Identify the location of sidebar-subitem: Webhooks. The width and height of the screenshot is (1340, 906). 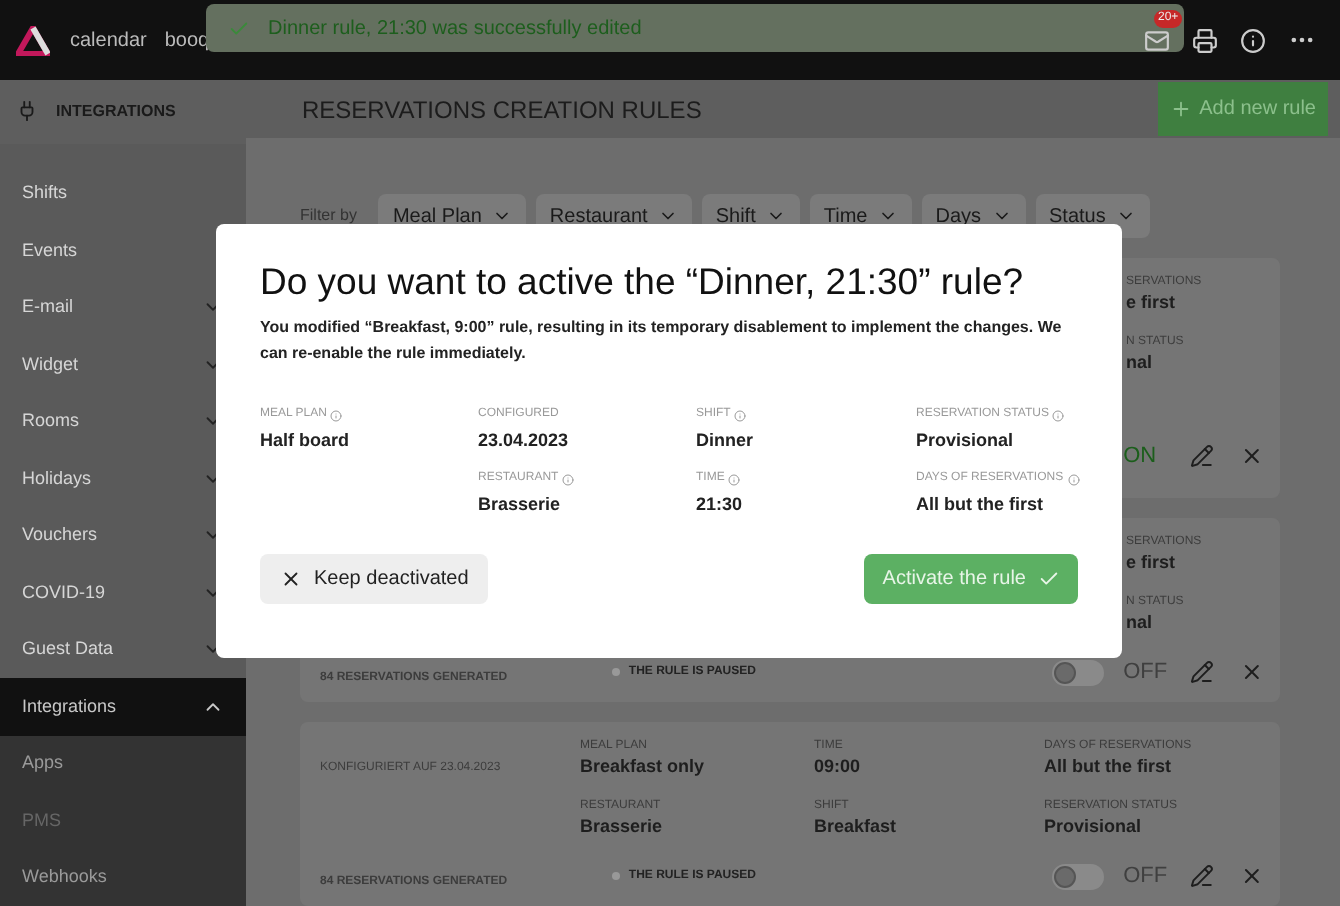
(123, 877).